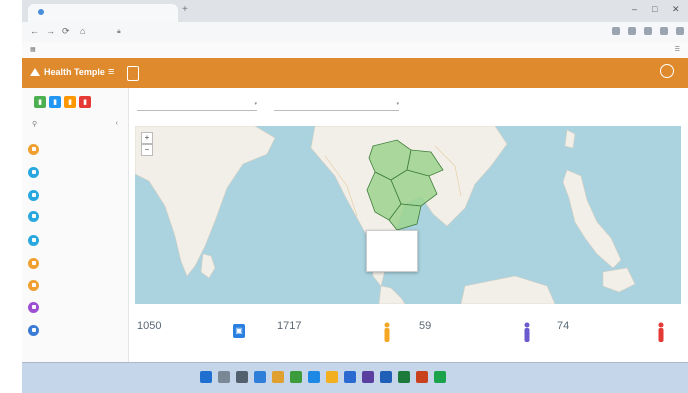 Image resolution: width=688 pixels, height=393 pixels. What do you see at coordinates (208, 266) in the screenshot?
I see `sri-lanka` at bounding box center [208, 266].